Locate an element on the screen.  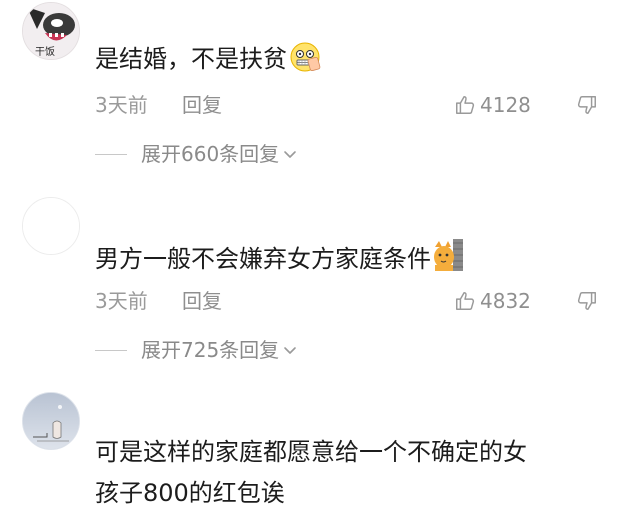
comment-text-line-1: 可是这样的家庭都愿意给一个不确定的女 is located at coordinates (311, 452).